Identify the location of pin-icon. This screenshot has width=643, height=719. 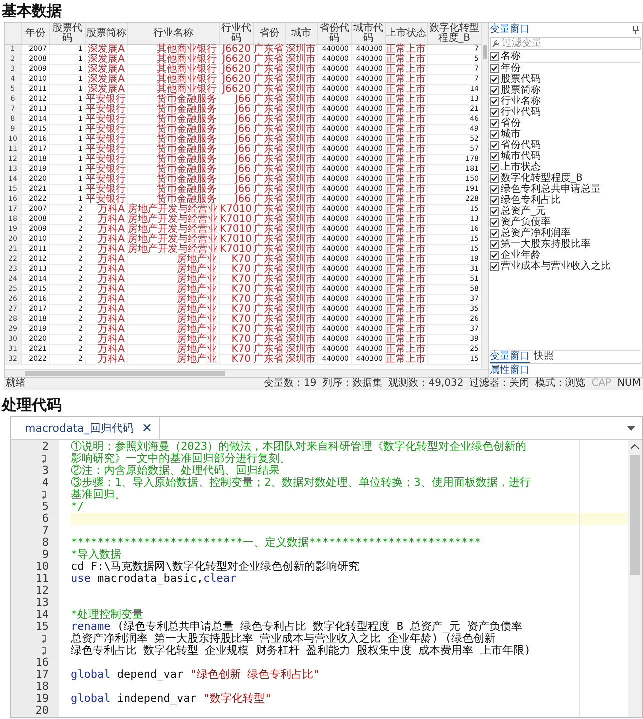
(636, 30).